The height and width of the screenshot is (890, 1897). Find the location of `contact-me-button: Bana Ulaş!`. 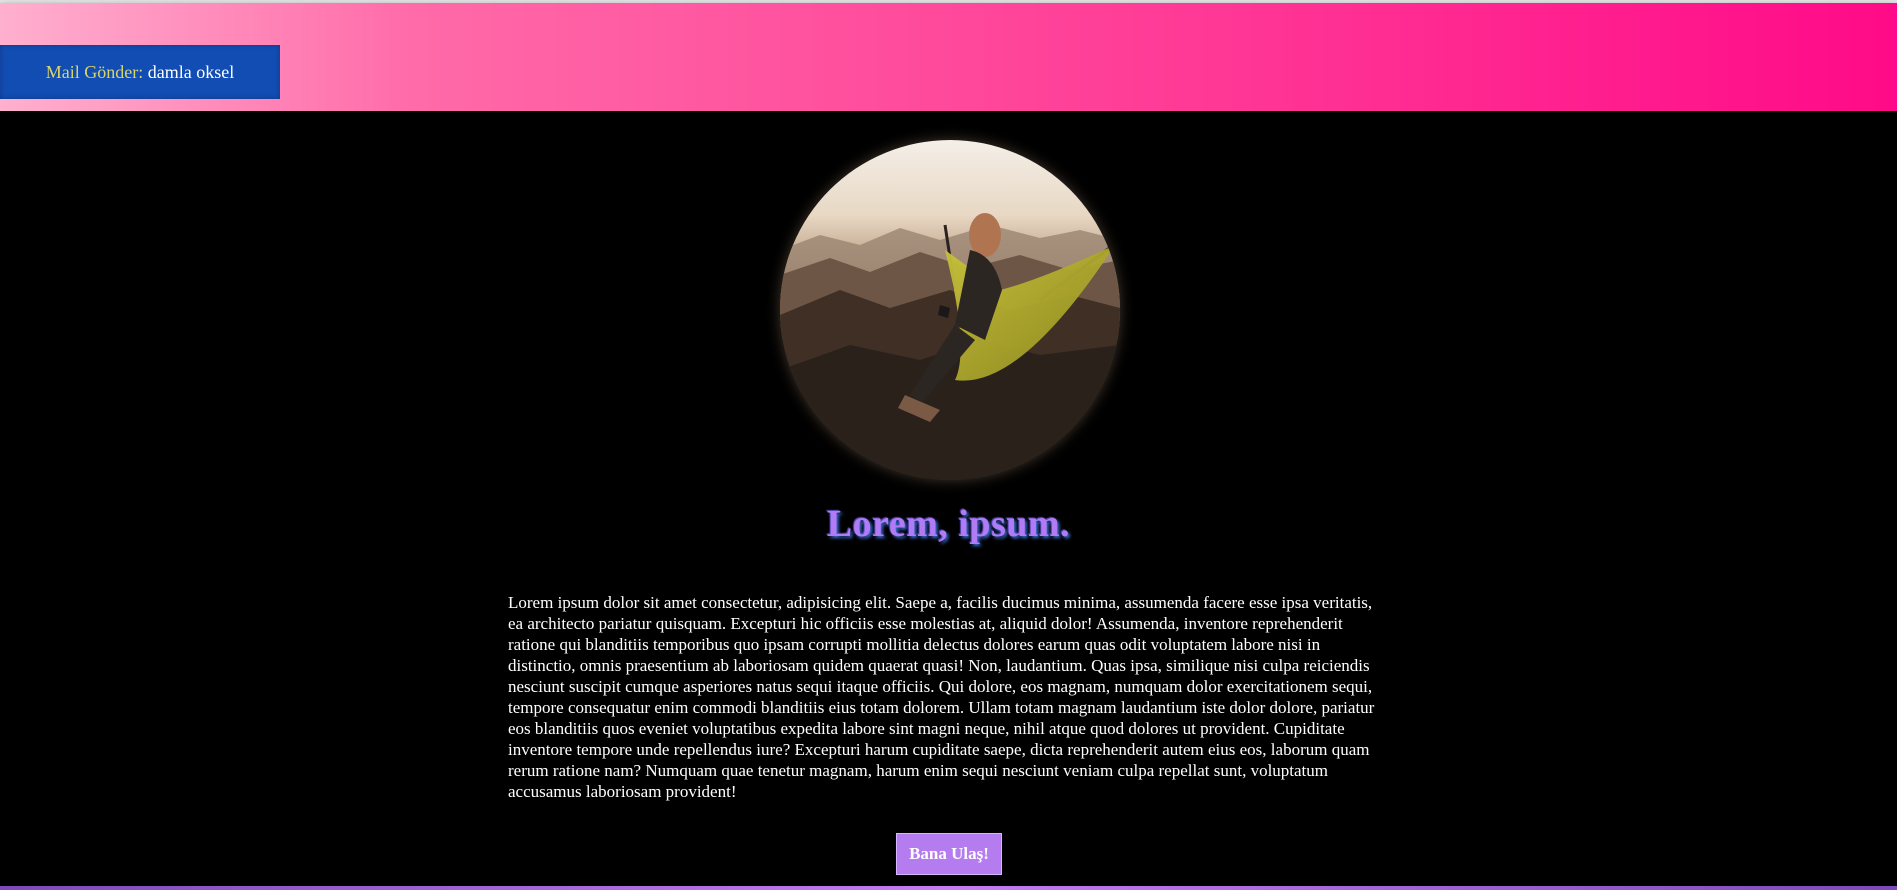

contact-me-button: Bana Ulaş! is located at coordinates (949, 854).